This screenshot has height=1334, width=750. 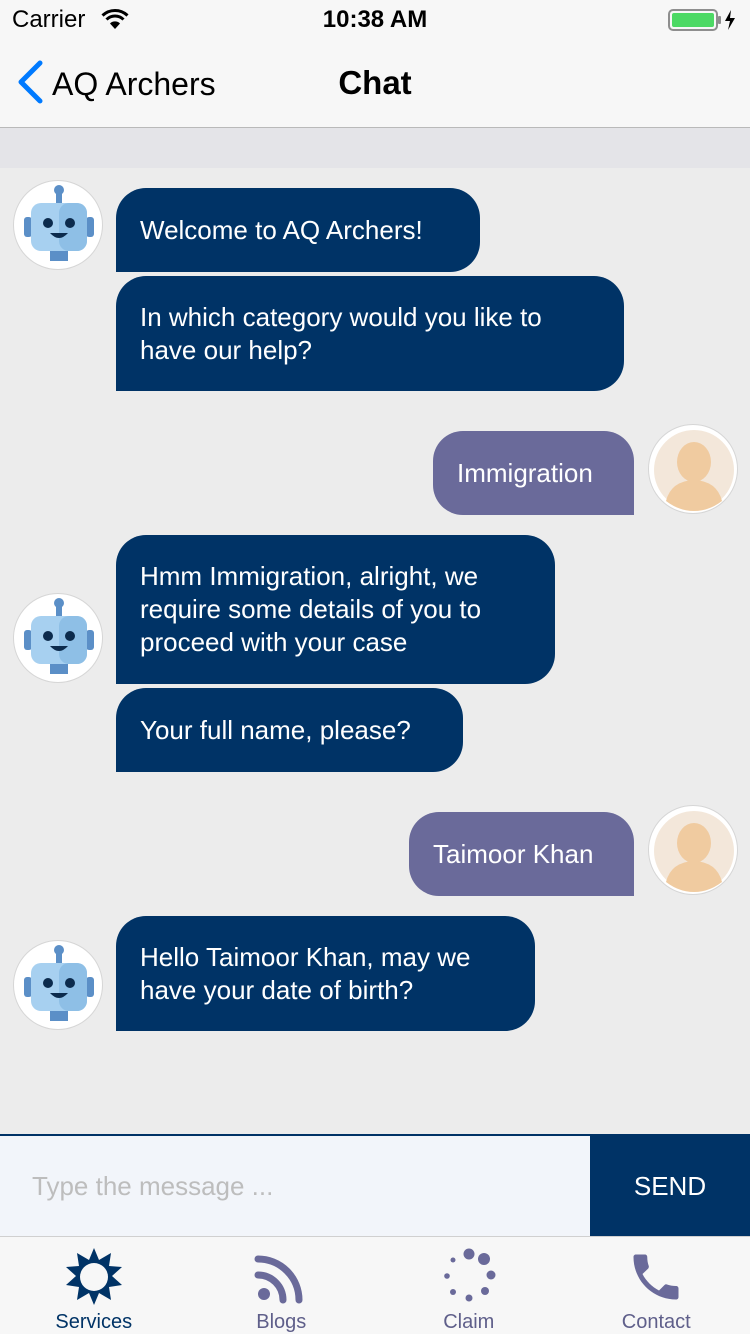 What do you see at coordinates (275, 729) in the screenshot?
I see `message-text: Your full name, please?` at bounding box center [275, 729].